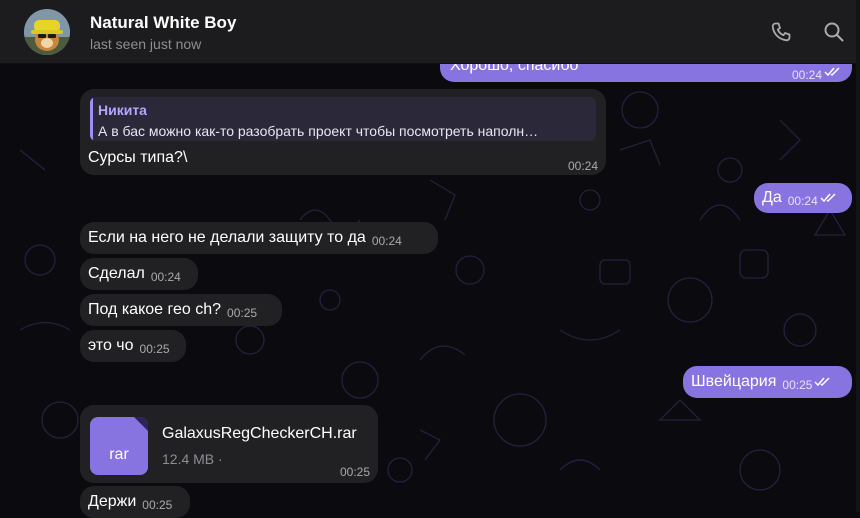 The image size is (860, 518). What do you see at coordinates (192, 459) in the screenshot?
I see `file-size: 12.4 MB ·` at bounding box center [192, 459].